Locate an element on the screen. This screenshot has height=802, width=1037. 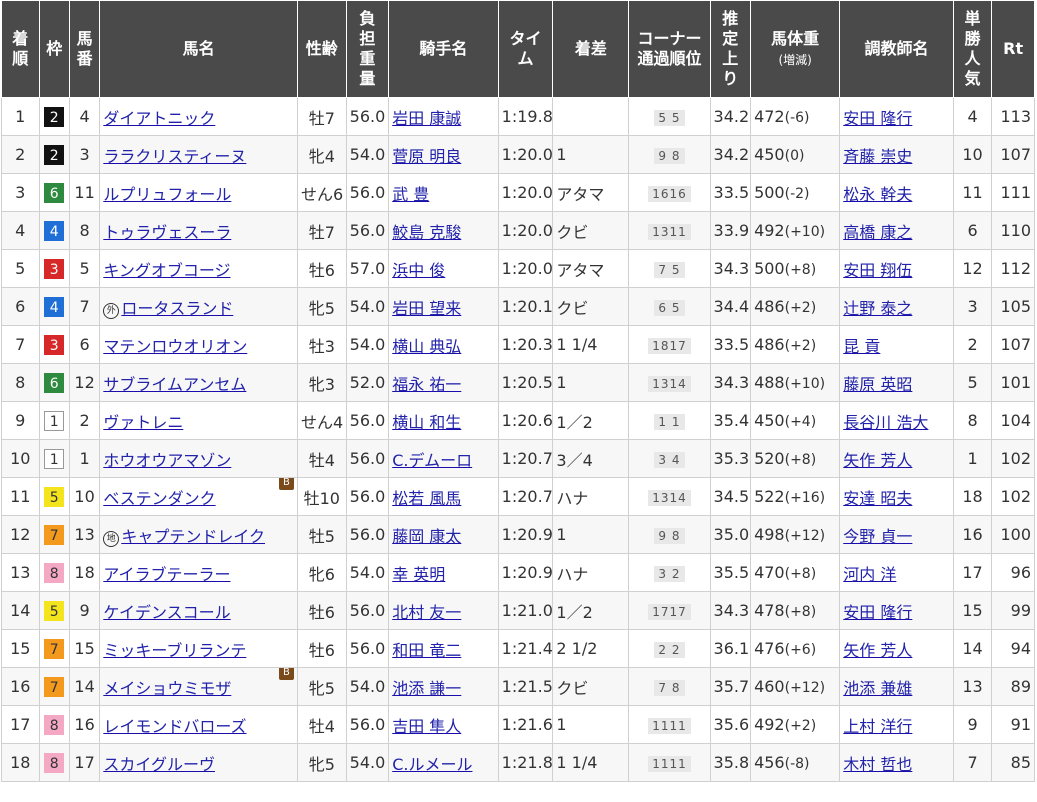
trainer-link: 長谷川 浩大 is located at coordinates (885, 422).